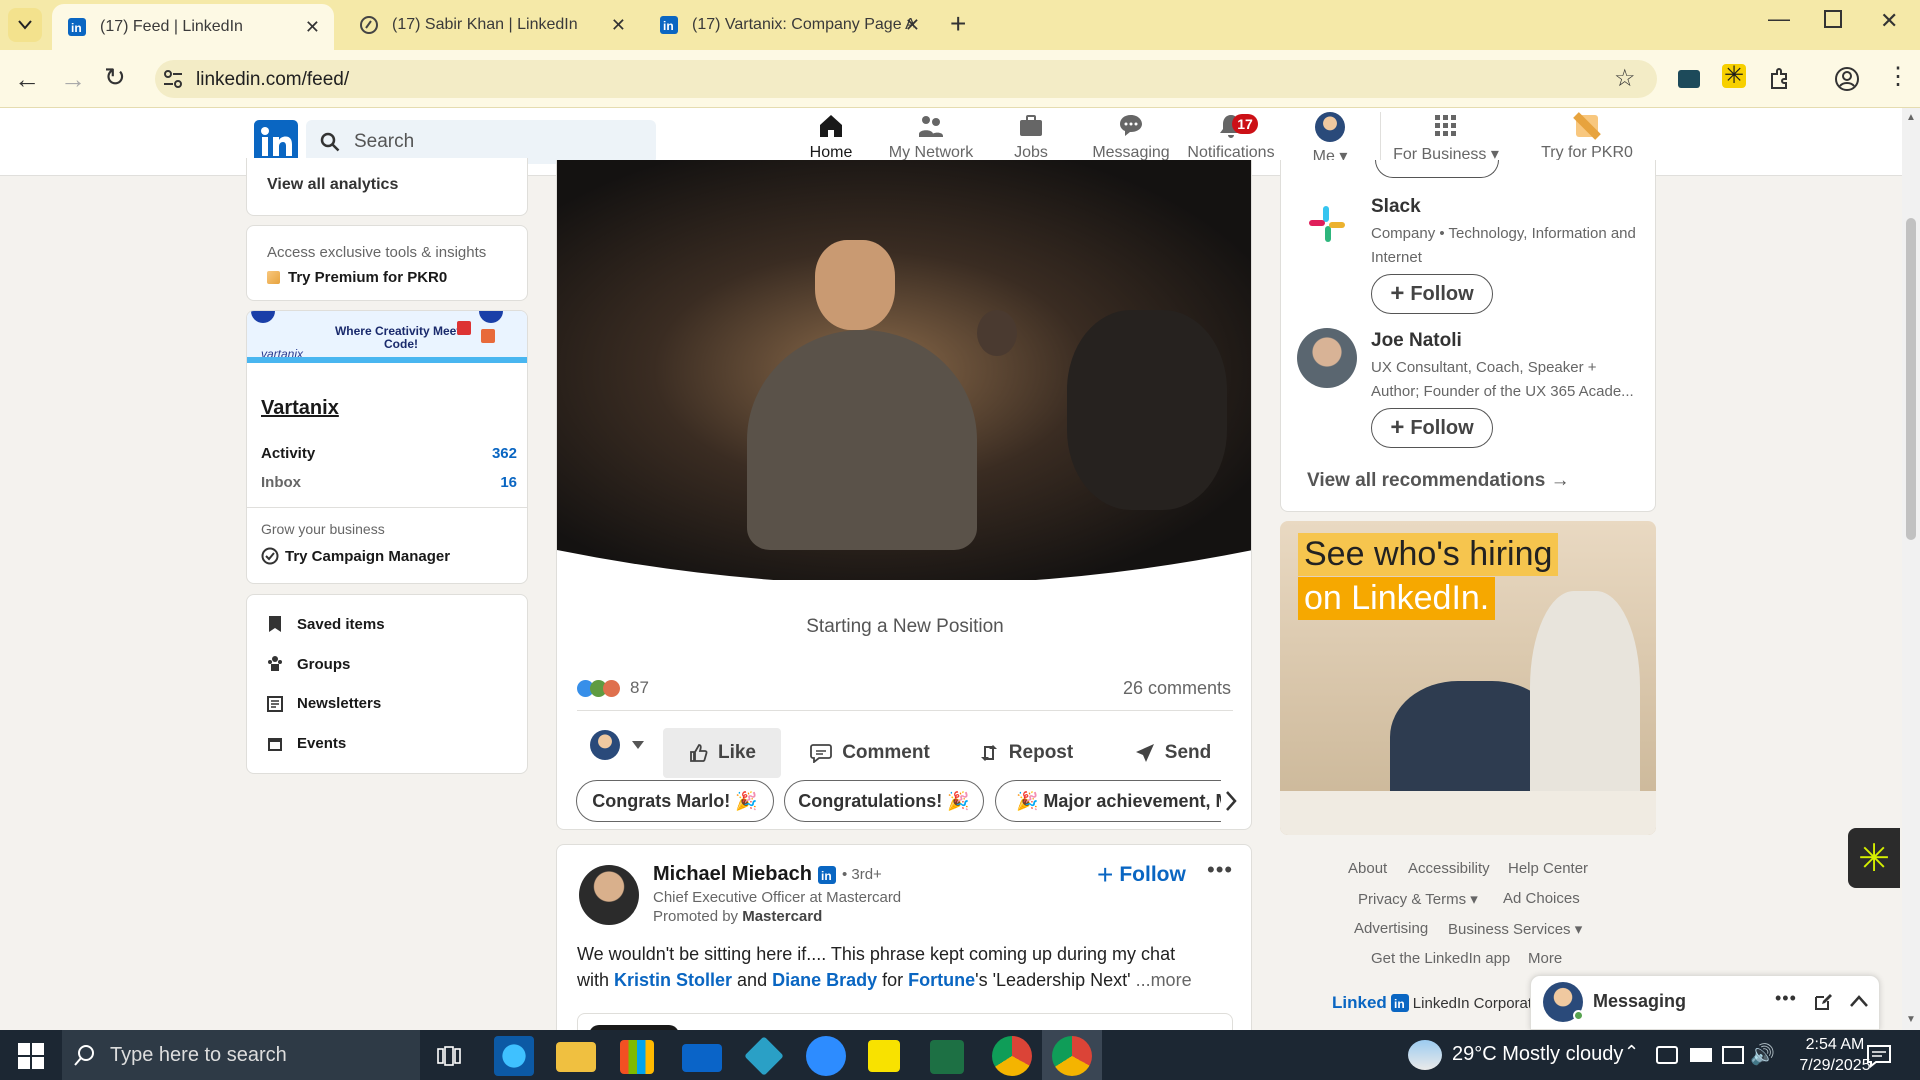 The width and height of the screenshot is (1920, 1080). I want to click on mention-link: Diane Brady, so click(824, 980).